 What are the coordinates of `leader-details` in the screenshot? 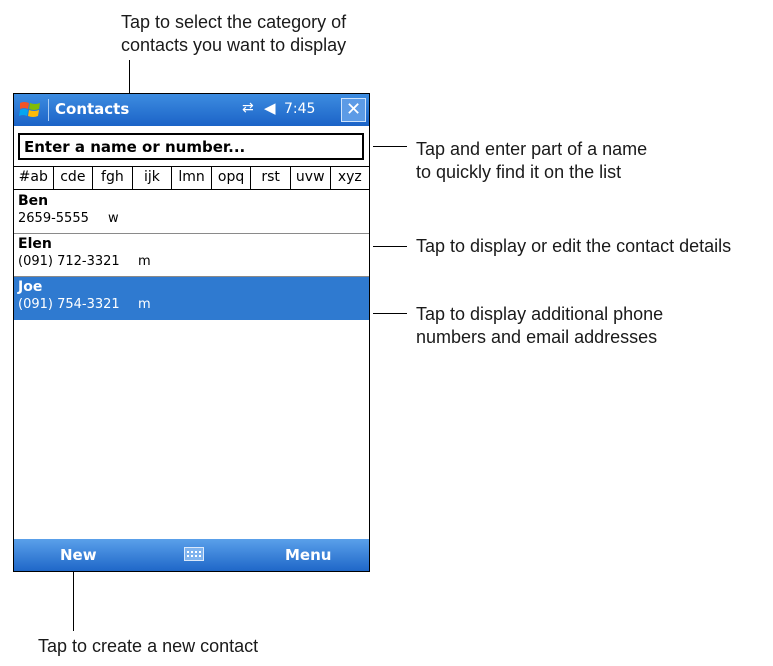 It's located at (390, 246).